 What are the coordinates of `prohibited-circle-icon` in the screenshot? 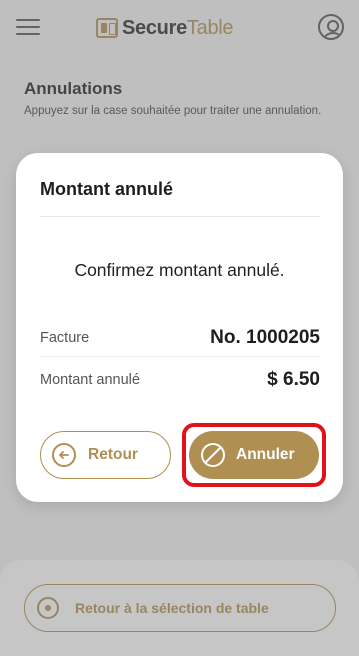 It's located at (213, 455).